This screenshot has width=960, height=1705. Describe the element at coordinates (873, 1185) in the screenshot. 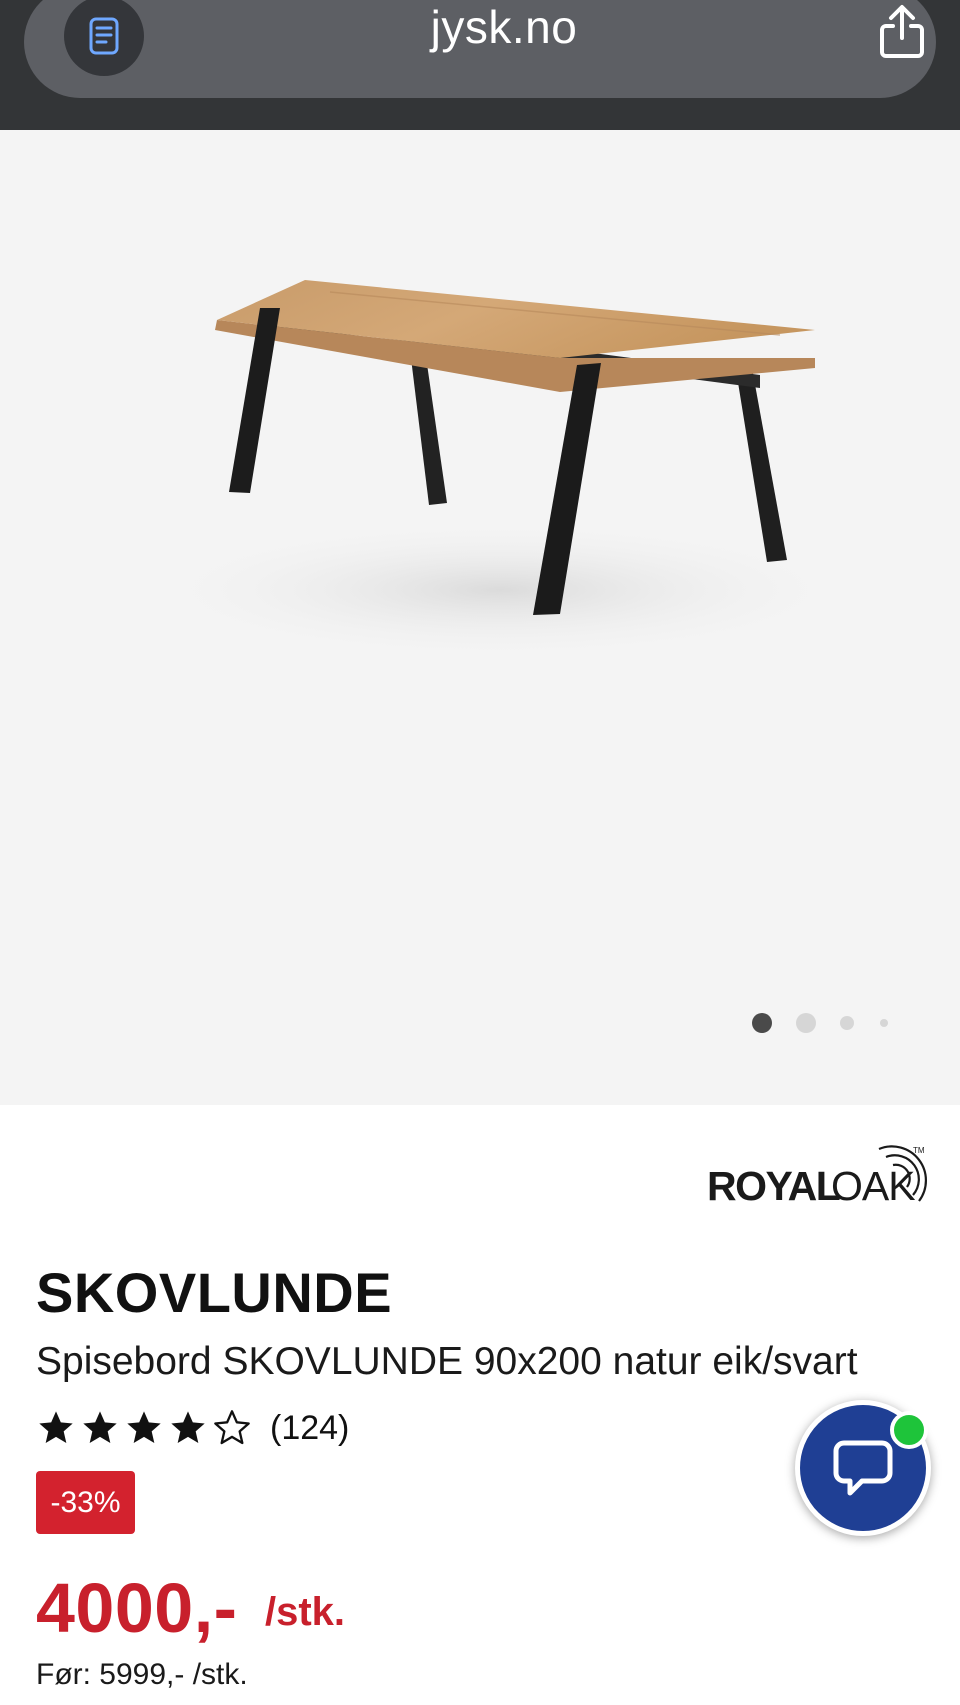

I see `svg-text: OAK` at that location.